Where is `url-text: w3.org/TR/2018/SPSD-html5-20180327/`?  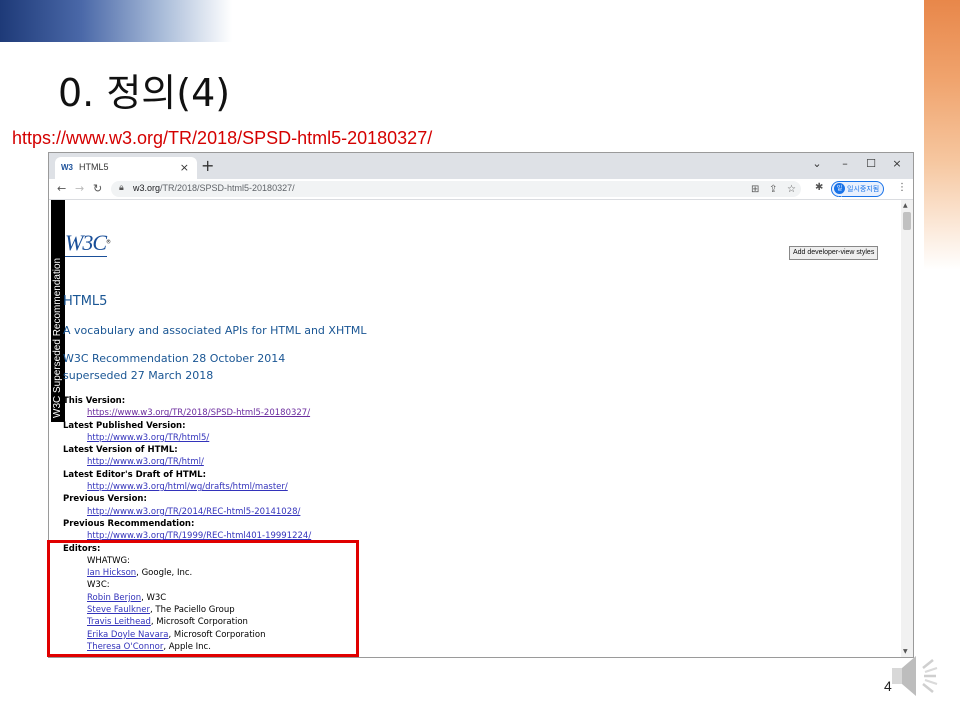 url-text: w3.org/TR/2018/SPSD-html5-20180327/ is located at coordinates (214, 188).